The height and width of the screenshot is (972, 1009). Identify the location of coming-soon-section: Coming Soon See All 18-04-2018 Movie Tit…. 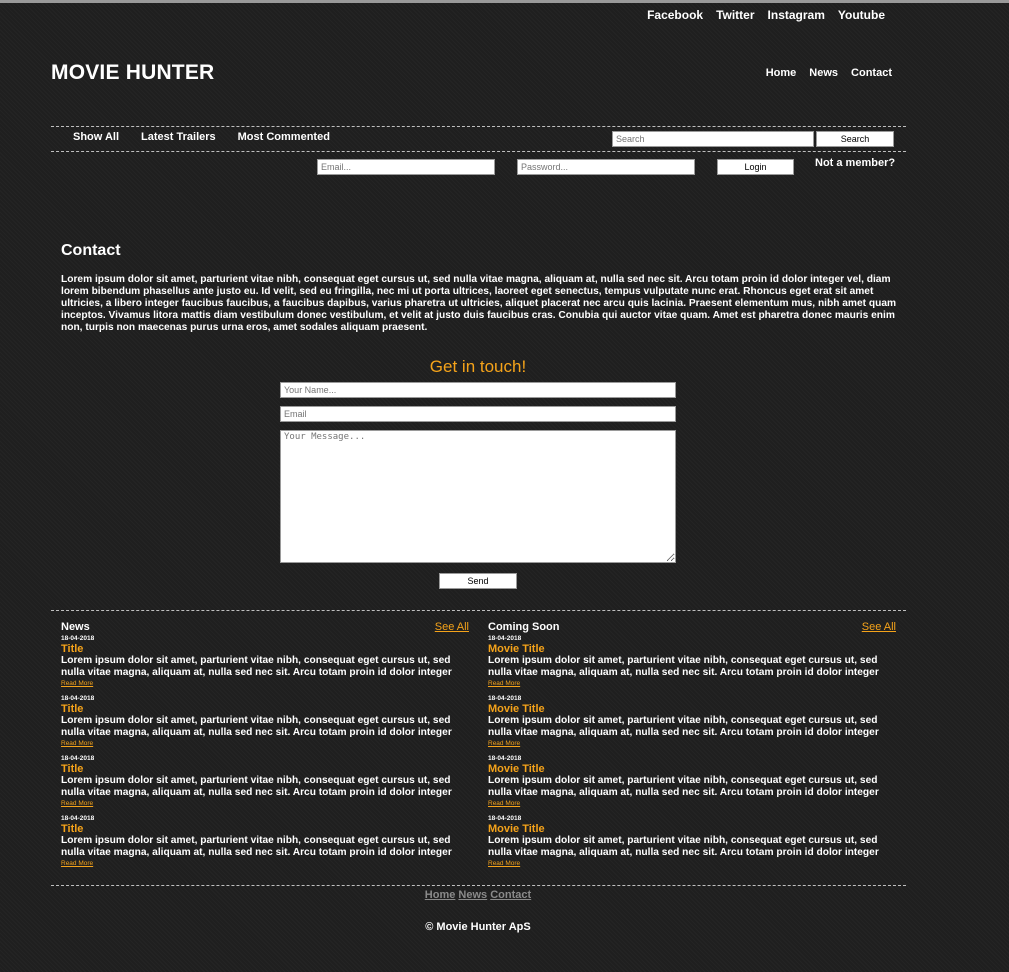
(692, 748).